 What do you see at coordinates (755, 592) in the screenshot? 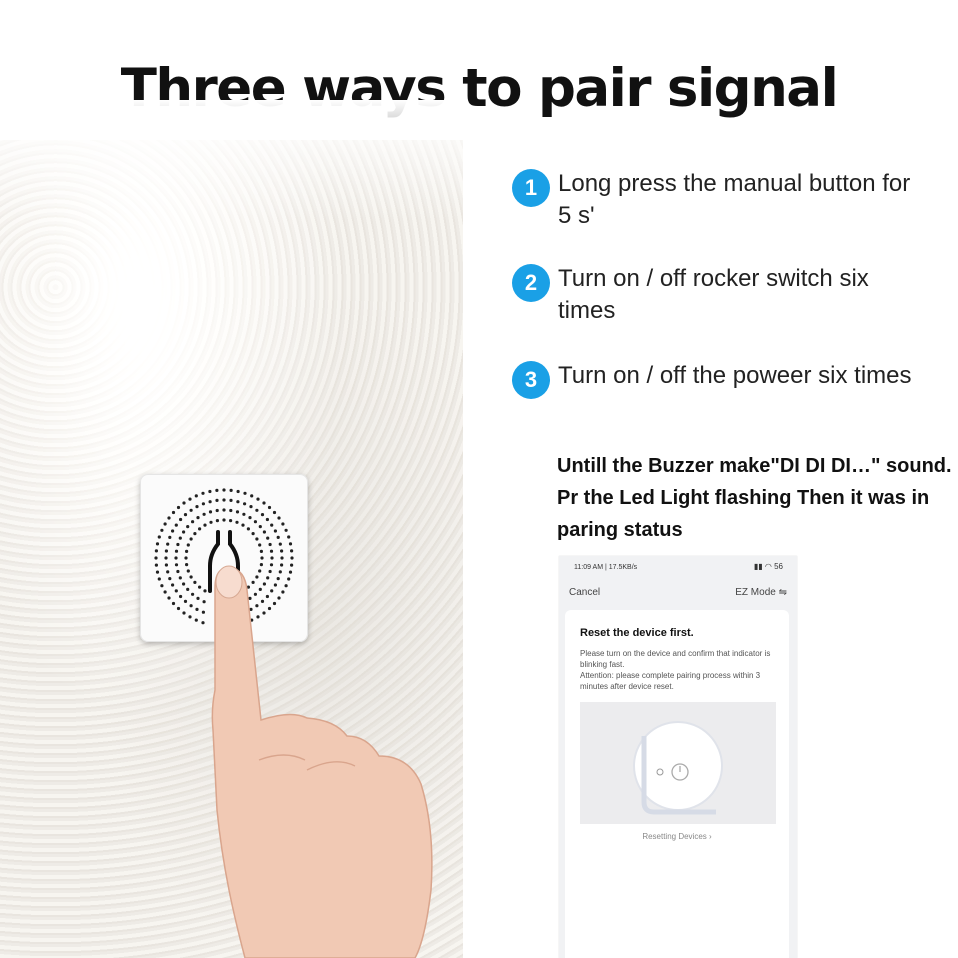
I see `mode-label: EZ Mode` at bounding box center [755, 592].